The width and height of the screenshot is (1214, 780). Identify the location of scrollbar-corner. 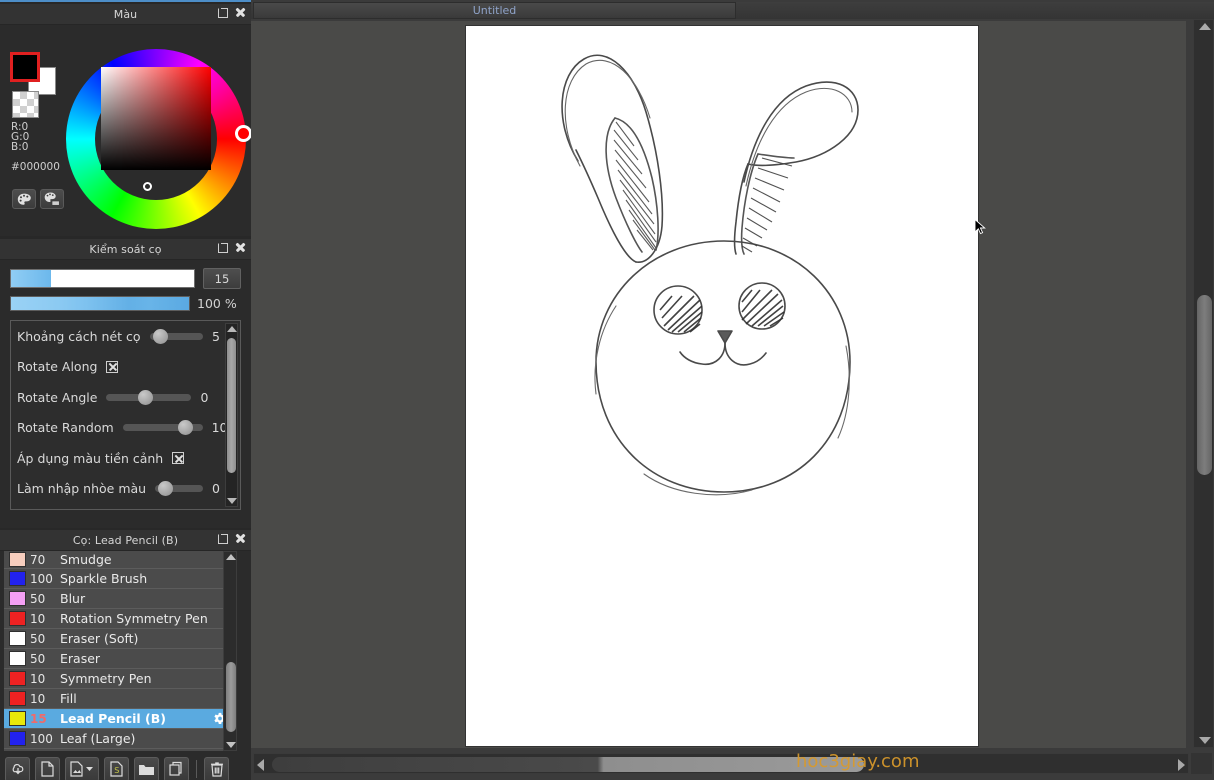
(1201, 763).